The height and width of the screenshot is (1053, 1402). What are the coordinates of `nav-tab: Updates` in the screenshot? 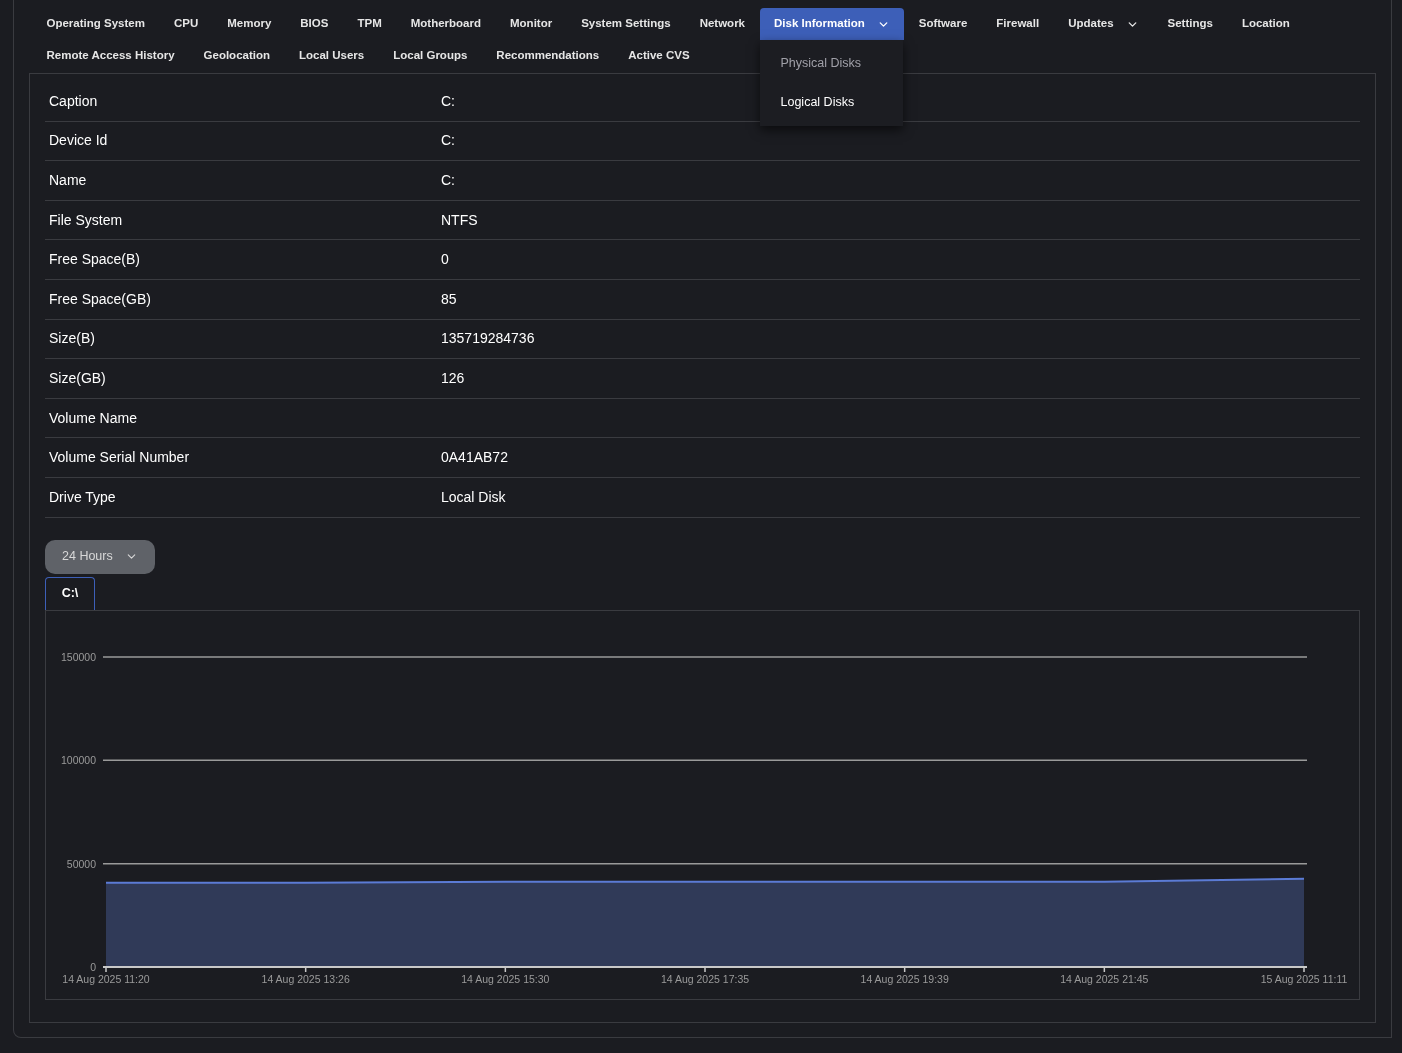 It's located at (1103, 24).